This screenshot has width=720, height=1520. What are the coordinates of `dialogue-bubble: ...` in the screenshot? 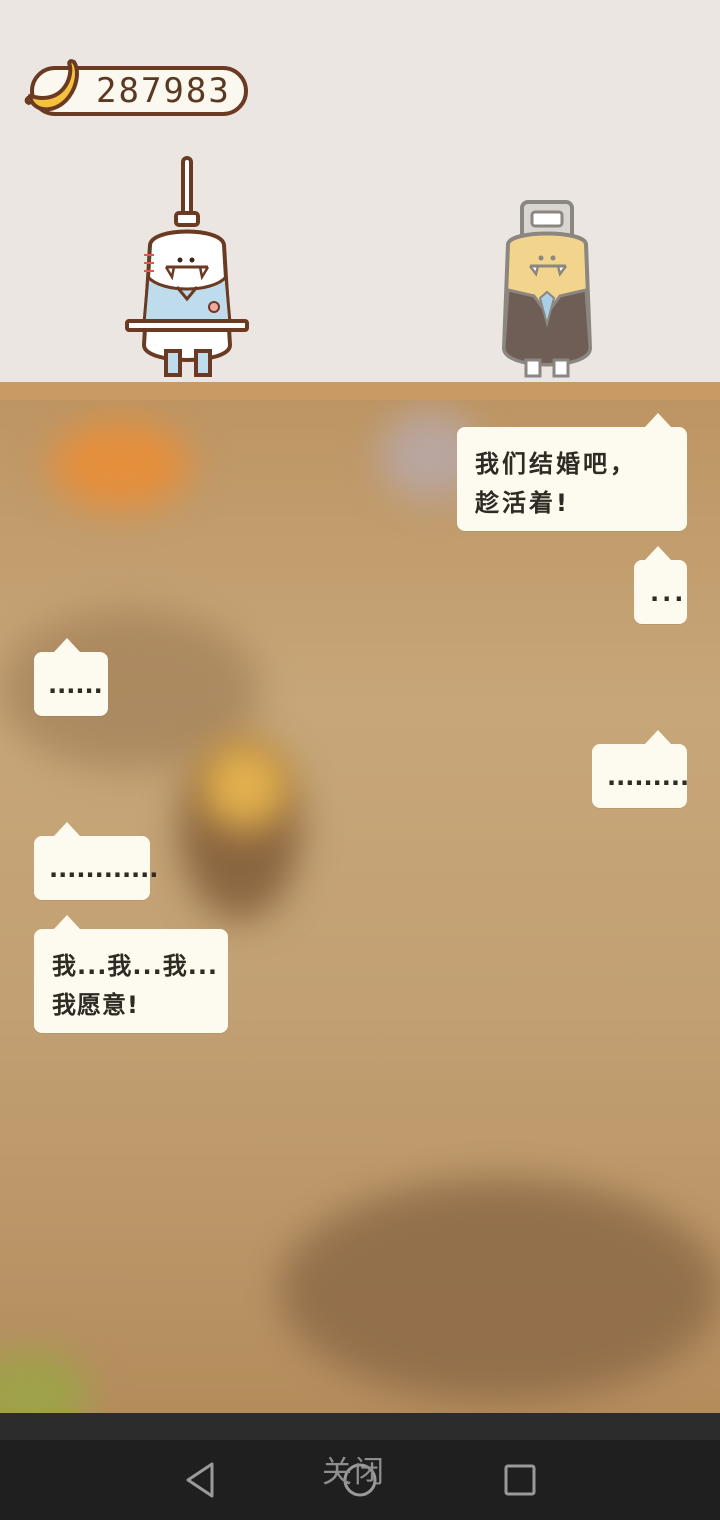 It's located at (660, 585).